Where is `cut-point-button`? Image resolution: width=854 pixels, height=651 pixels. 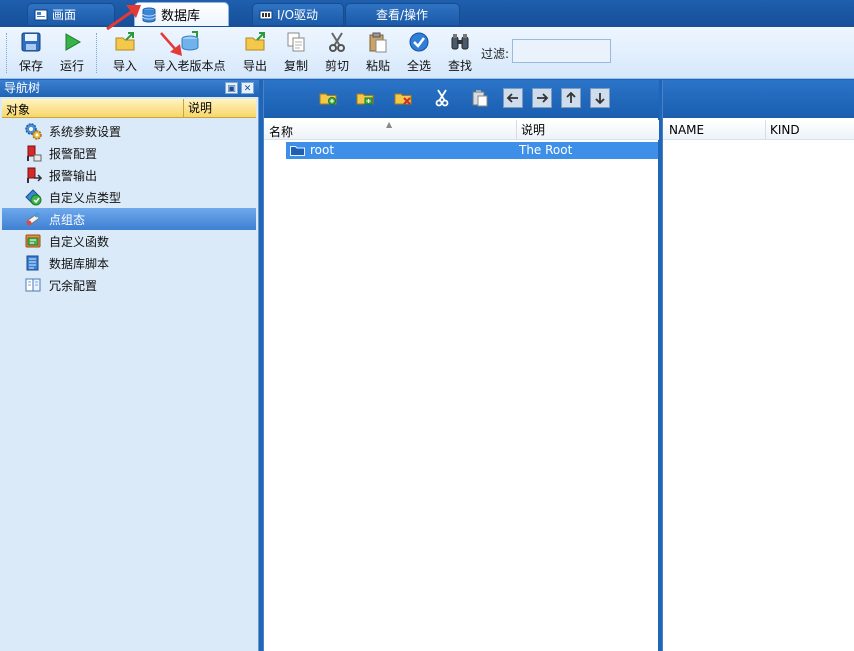
cut-point-button is located at coordinates (442, 98).